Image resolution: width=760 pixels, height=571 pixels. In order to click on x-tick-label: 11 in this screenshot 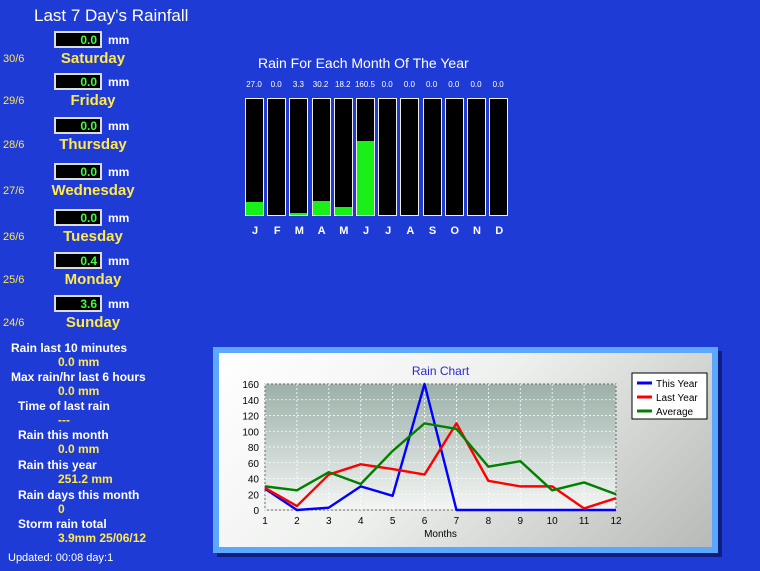, I will do `click(584, 521)`.